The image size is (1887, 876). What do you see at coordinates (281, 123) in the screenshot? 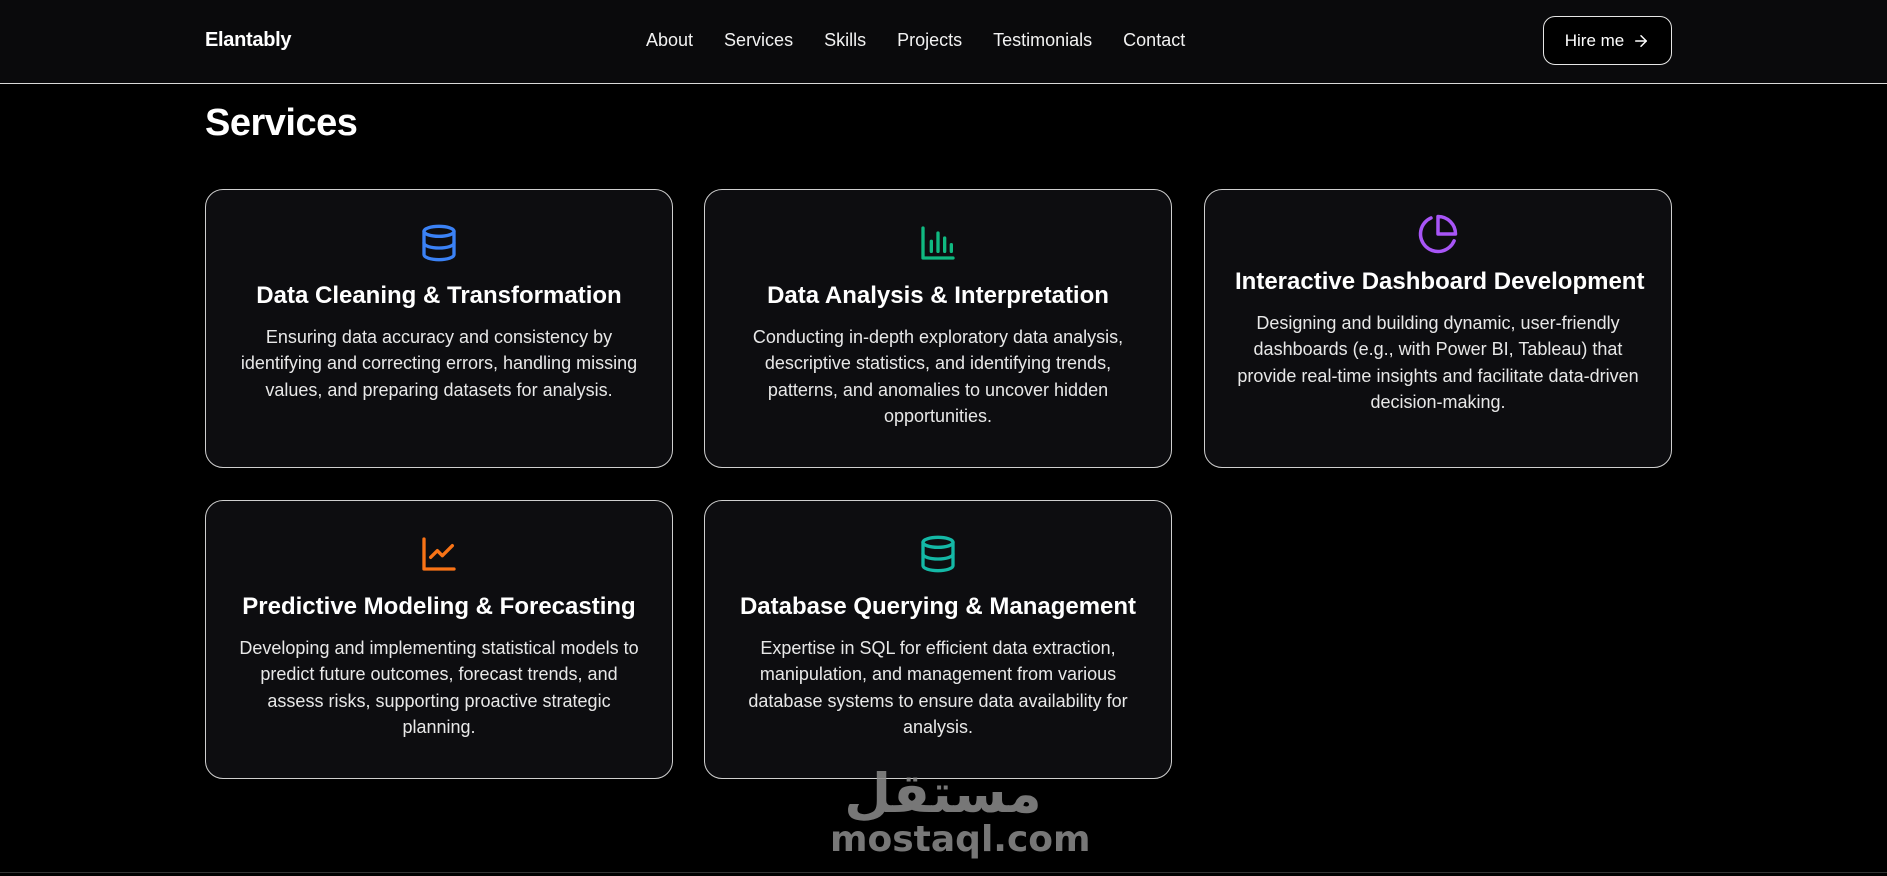
I see `section-title: Services` at bounding box center [281, 123].